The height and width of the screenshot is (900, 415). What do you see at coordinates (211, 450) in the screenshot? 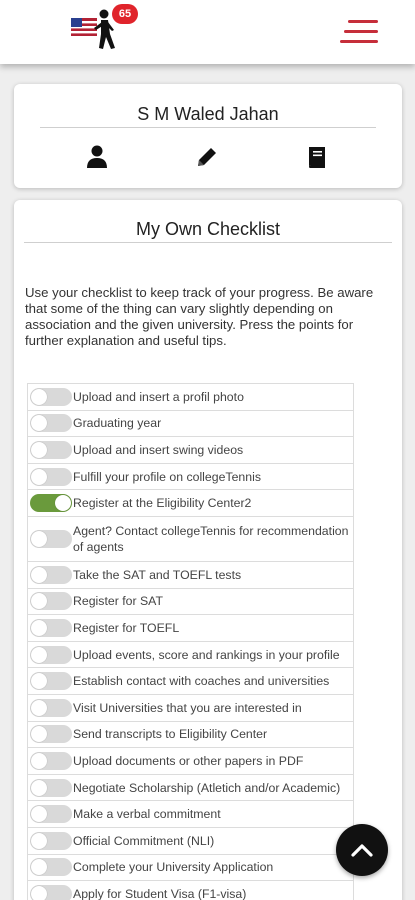
I see `checklist-item-label: Upload and insert swing videos` at bounding box center [211, 450].